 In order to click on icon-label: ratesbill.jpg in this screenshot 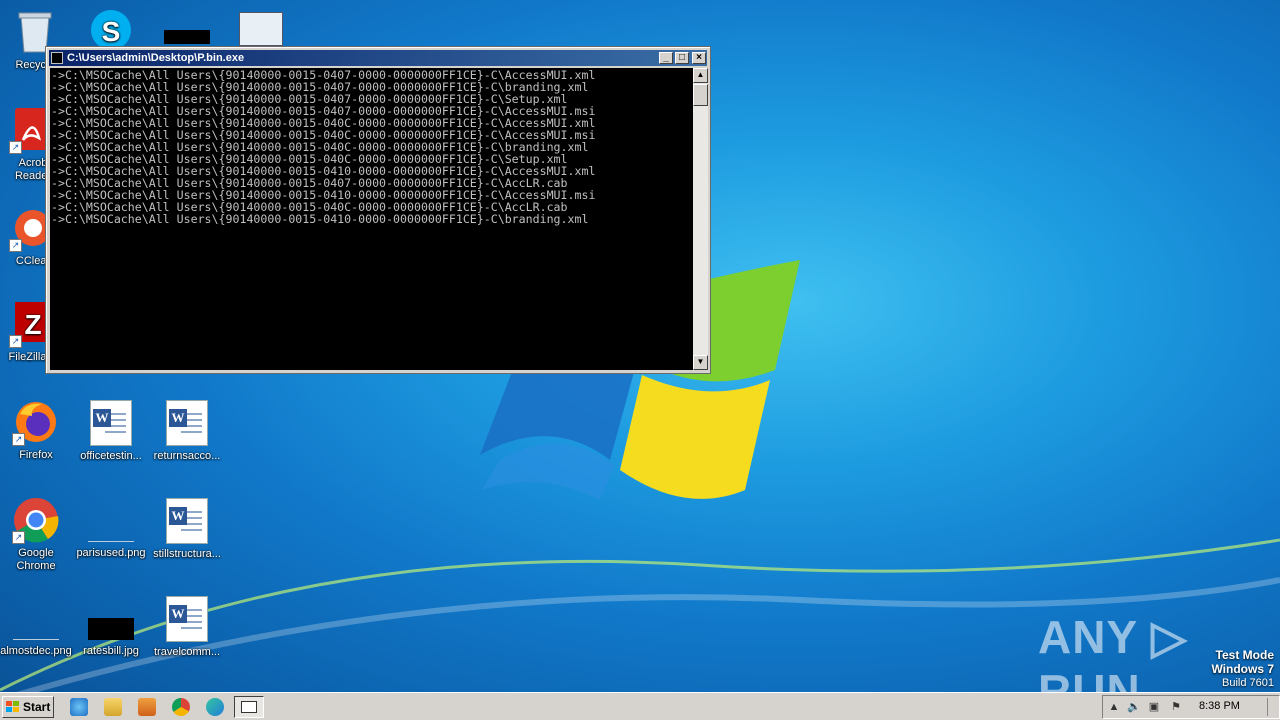, I will do `click(111, 651)`.